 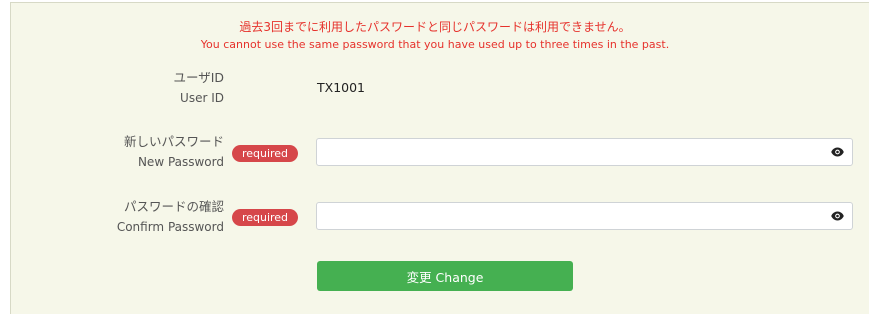 I want to click on change-password-button: 変更 Change, so click(x=445, y=276).